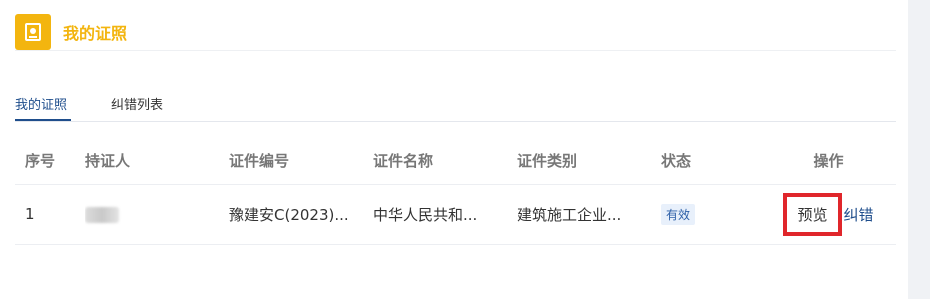 The height and width of the screenshot is (299, 930). I want to click on col-holder: 持证人, so click(157, 161).